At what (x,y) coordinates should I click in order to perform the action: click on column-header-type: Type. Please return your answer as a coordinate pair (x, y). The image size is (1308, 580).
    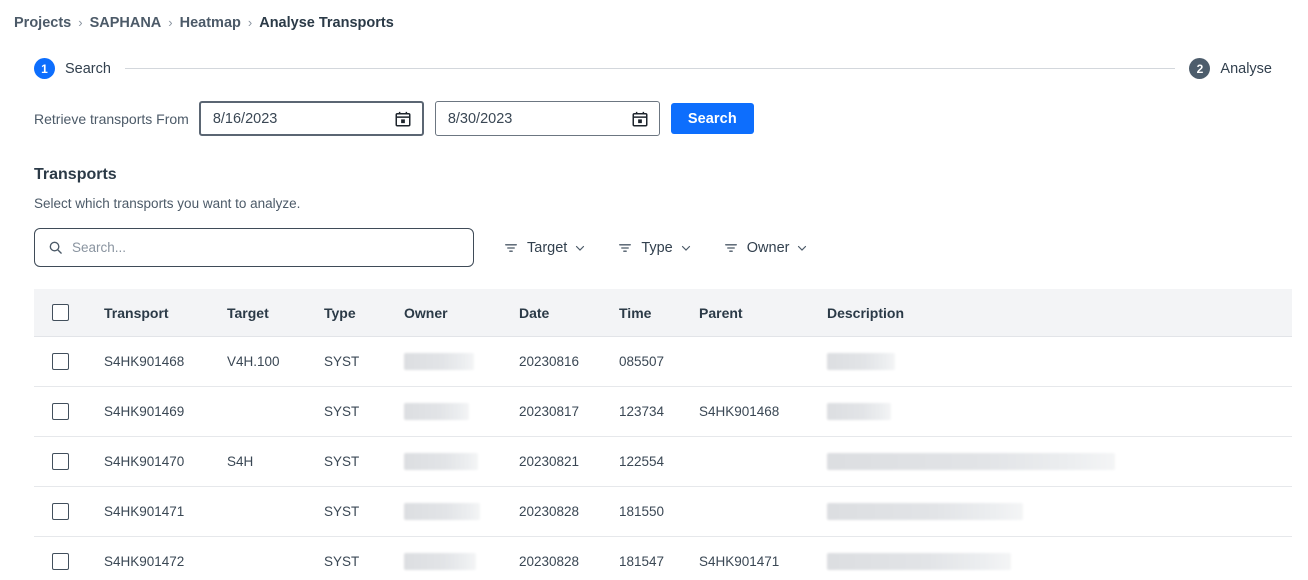
    Looking at the image, I should click on (364, 313).